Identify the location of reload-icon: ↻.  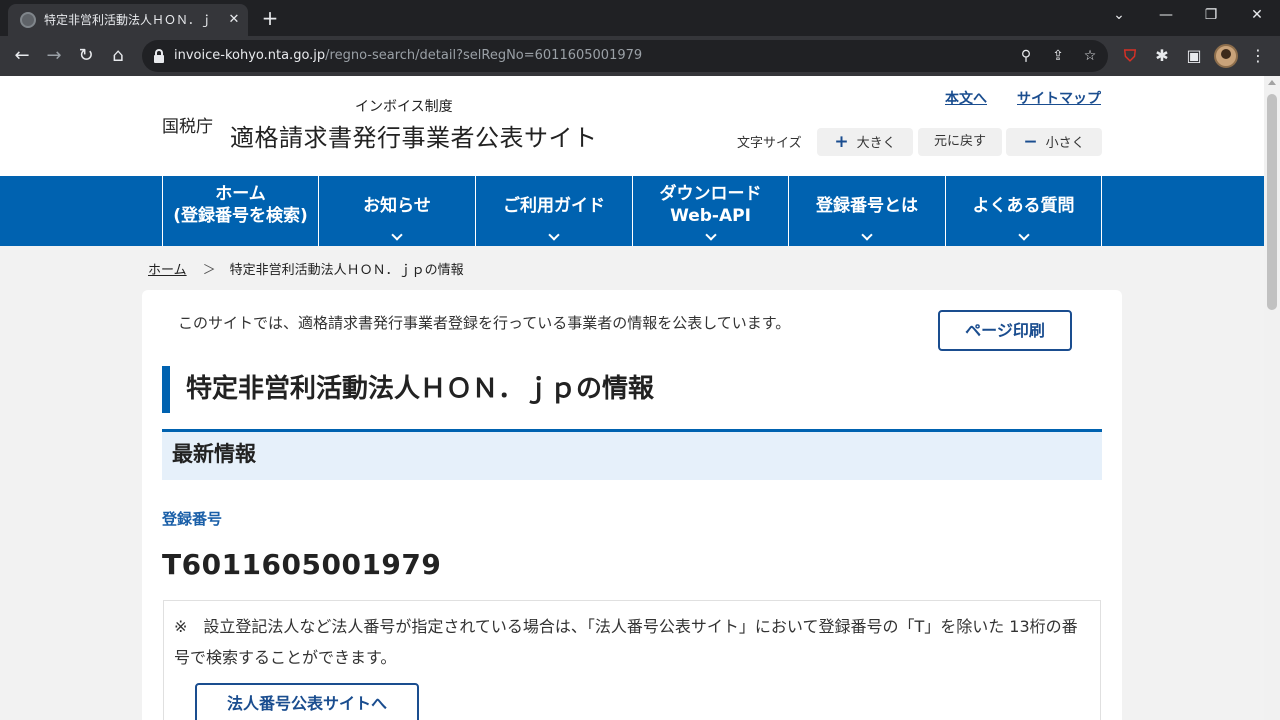
(86, 56).